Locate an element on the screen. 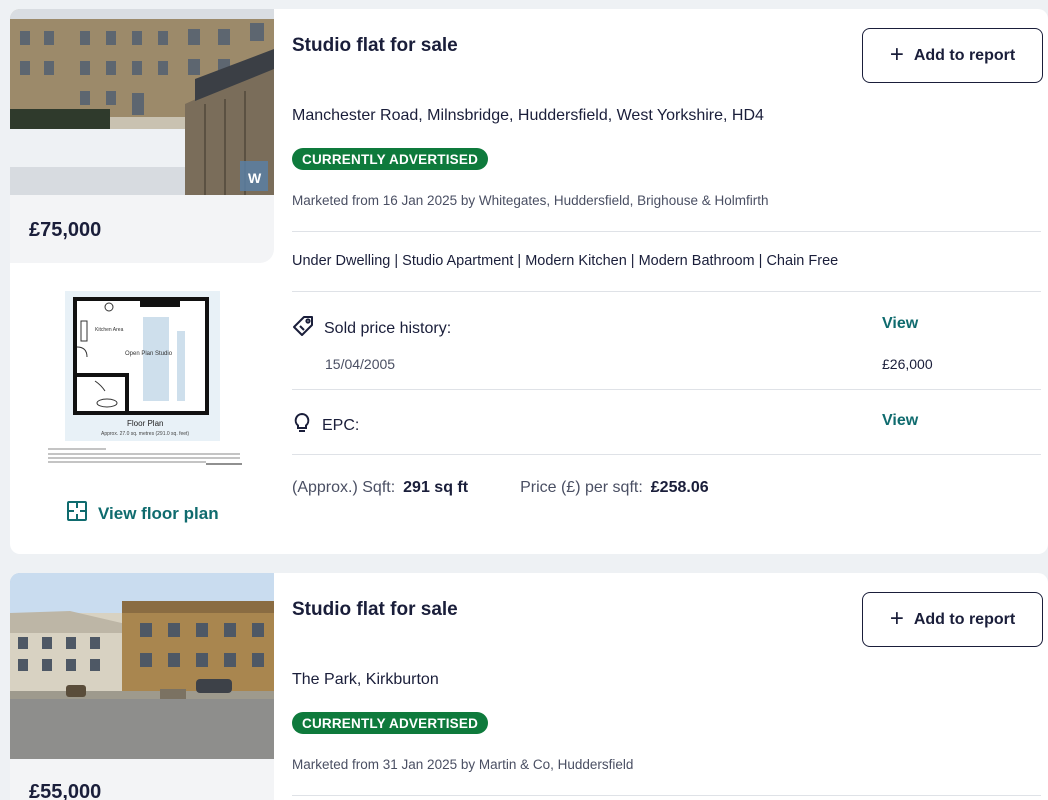  price-box: W £75,000 is located at coordinates (142, 136).